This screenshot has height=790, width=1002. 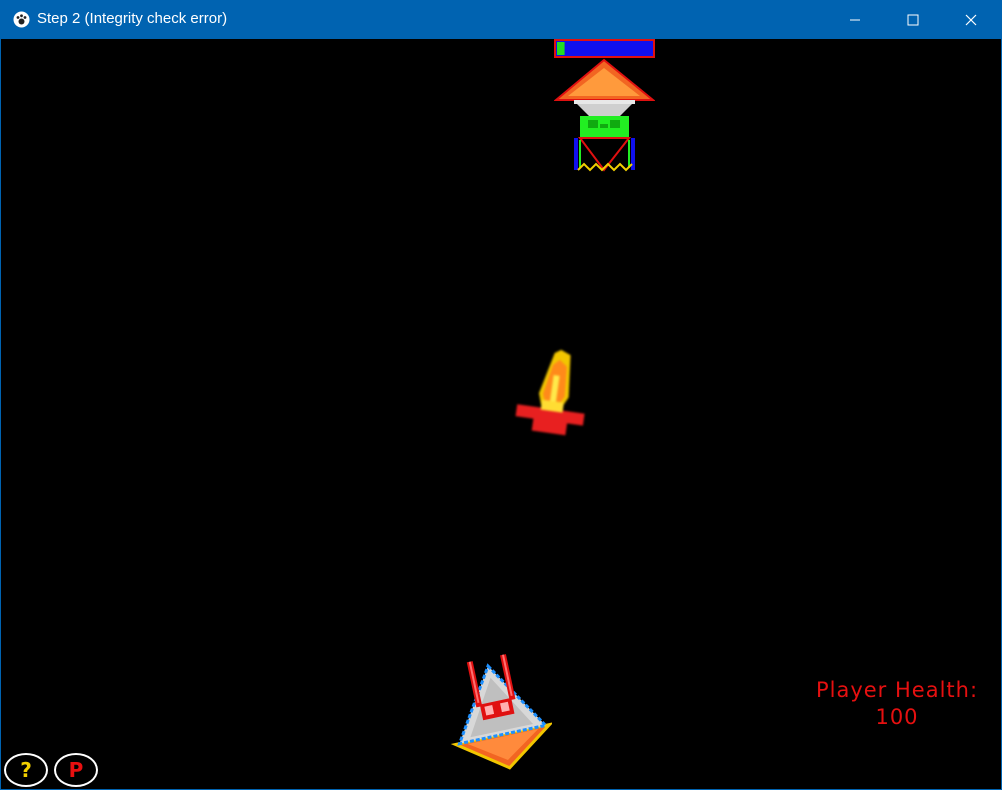 I want to click on pause-button: P, so click(x=76, y=770).